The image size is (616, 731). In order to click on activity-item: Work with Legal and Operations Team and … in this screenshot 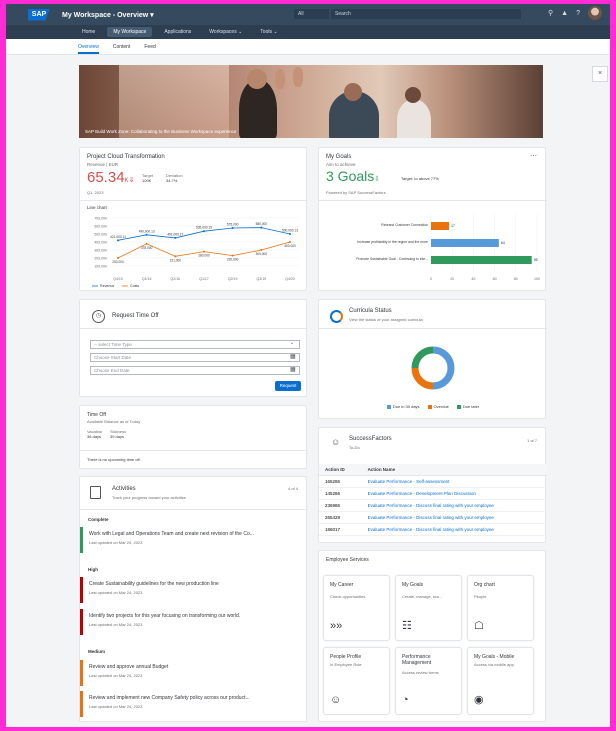, I will do `click(194, 540)`.